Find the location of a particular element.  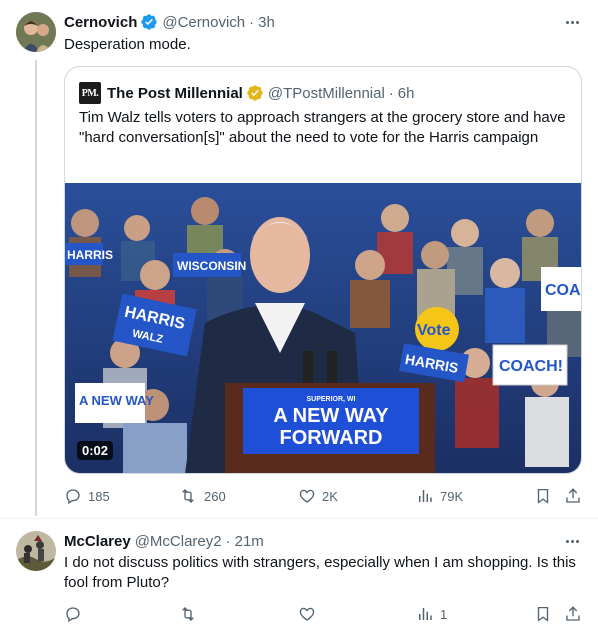

reply-actions: 1 is located at coordinates (324, 614).